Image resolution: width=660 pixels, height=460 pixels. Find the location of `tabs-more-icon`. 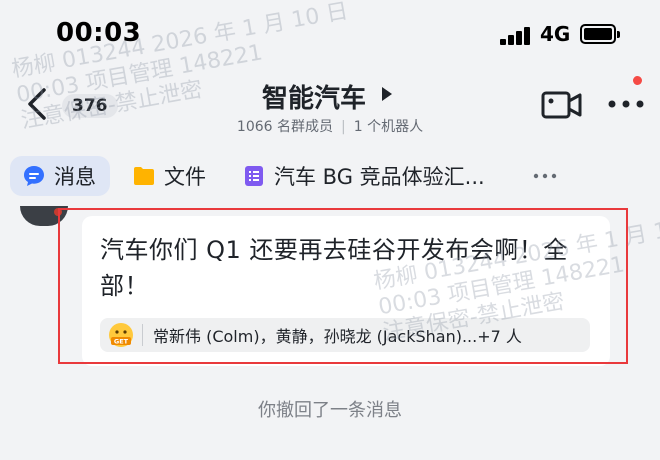

tabs-more-icon is located at coordinates (545, 176).